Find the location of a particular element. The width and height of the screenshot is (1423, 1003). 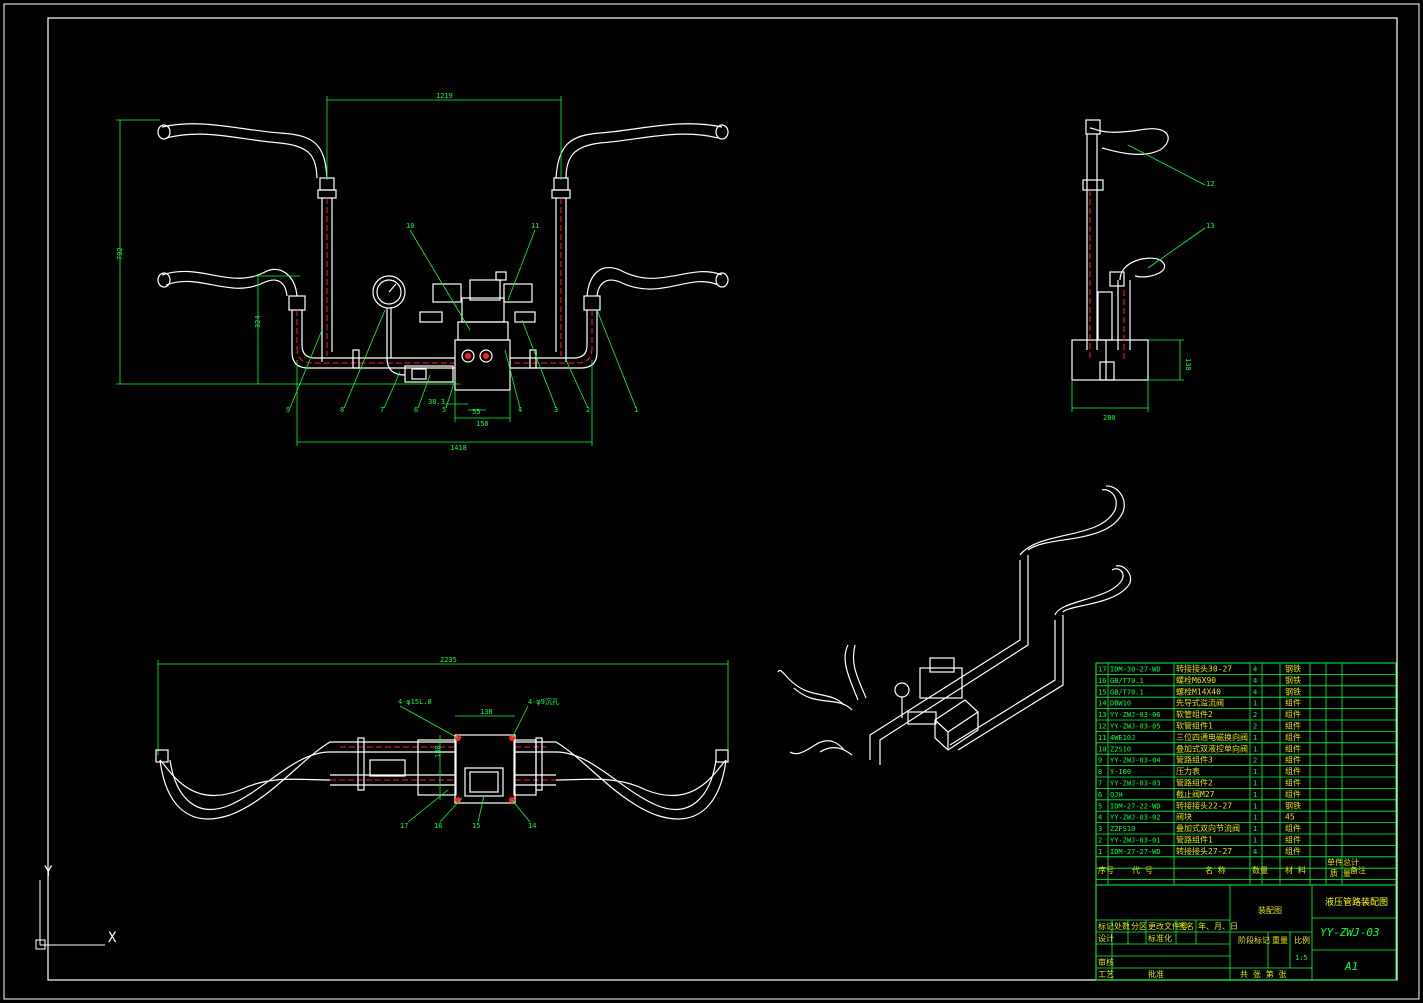

bom-header-remark: 备注 is located at coordinates (1358, 870).